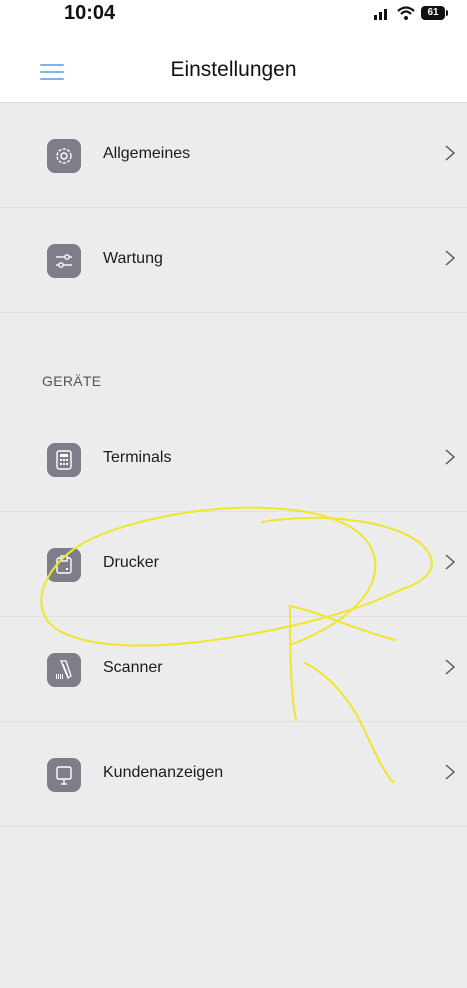 This screenshot has height=988, width=467. I want to click on battery-icon: 61, so click(434, 13).